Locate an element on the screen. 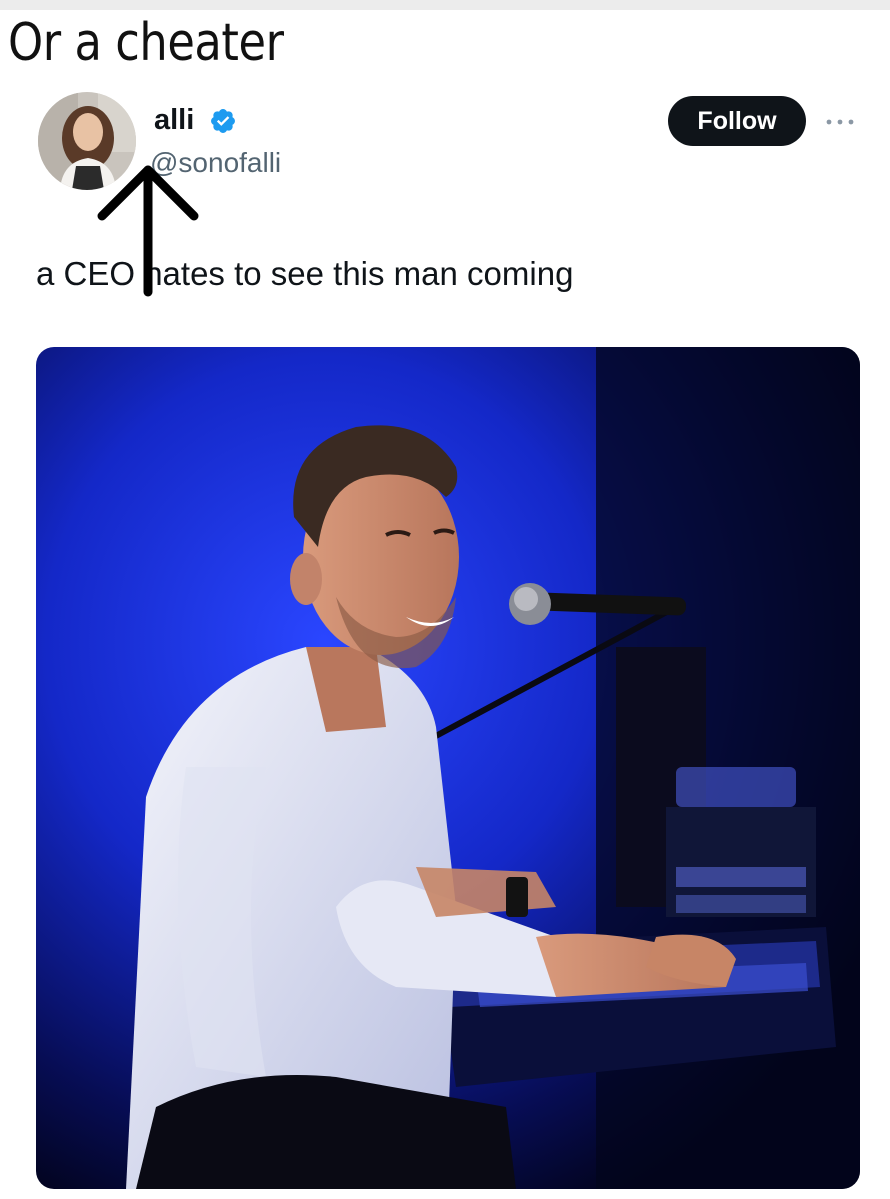 This screenshot has width=890, height=1199. more-options-icon is located at coordinates (840, 122).